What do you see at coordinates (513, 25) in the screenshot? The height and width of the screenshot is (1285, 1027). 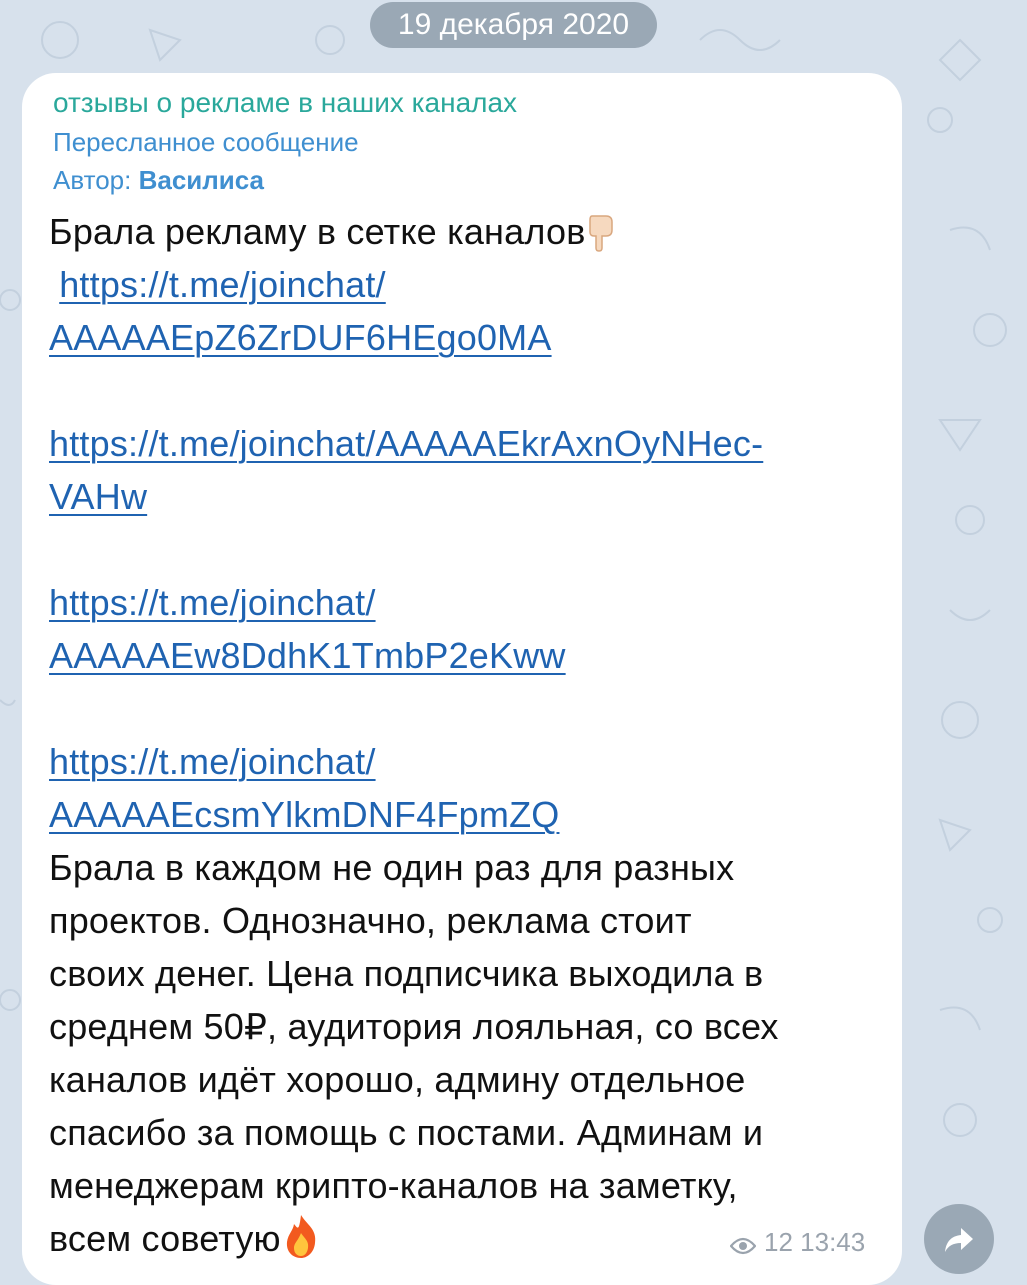 I see `date-separator: 19 декабря 2020` at bounding box center [513, 25].